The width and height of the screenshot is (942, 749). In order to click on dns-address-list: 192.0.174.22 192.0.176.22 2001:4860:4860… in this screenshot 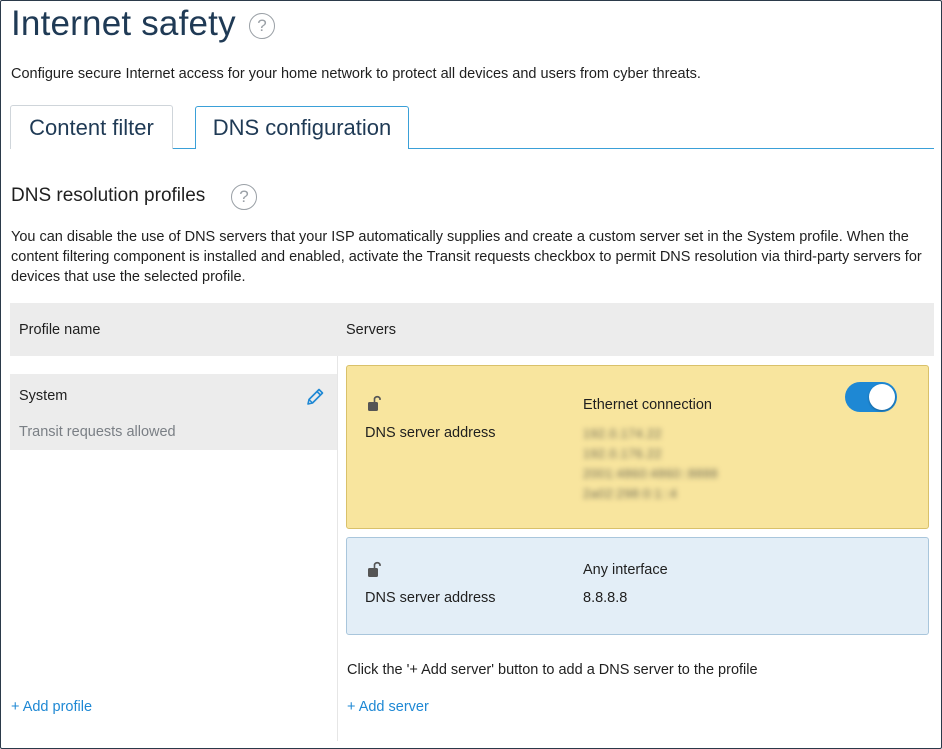, I will do `click(650, 464)`.